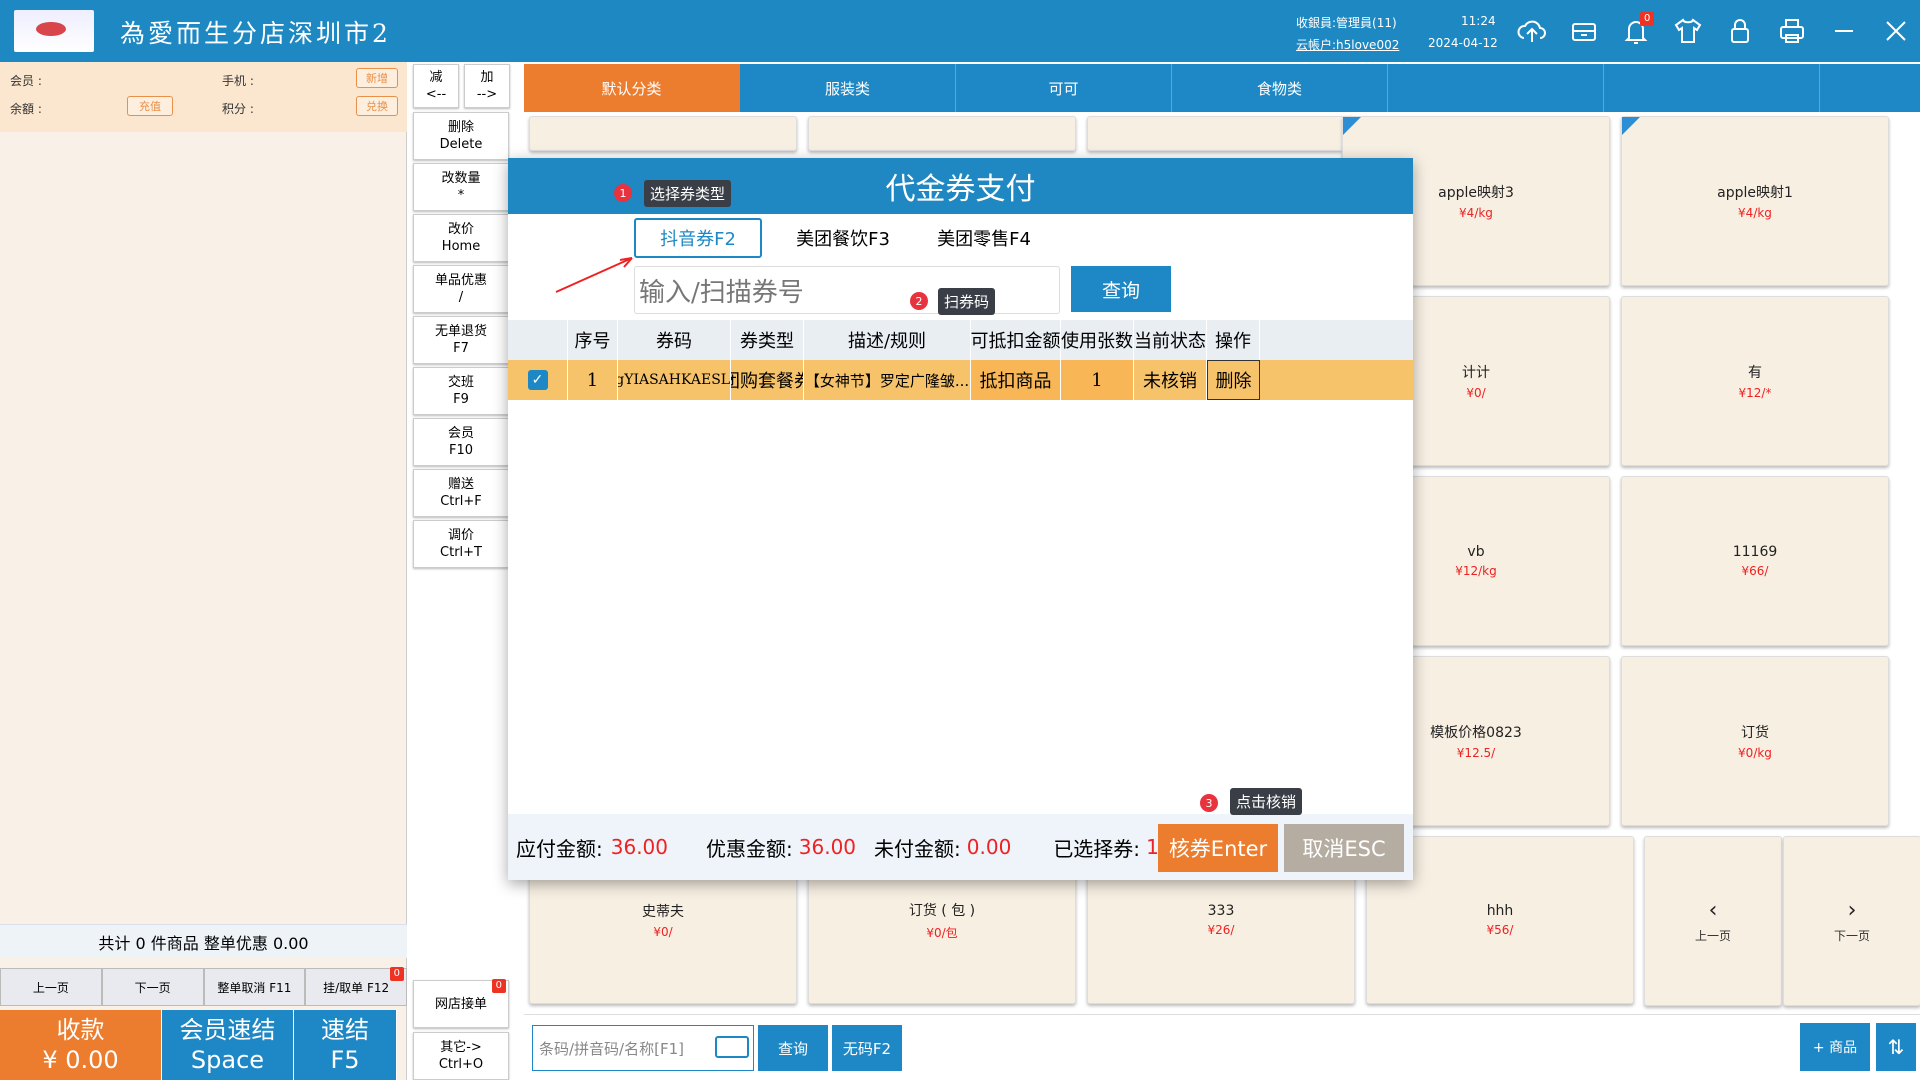 This screenshot has height=1080, width=1920. What do you see at coordinates (623, 193) in the screenshot?
I see `step-1-marker: 1` at bounding box center [623, 193].